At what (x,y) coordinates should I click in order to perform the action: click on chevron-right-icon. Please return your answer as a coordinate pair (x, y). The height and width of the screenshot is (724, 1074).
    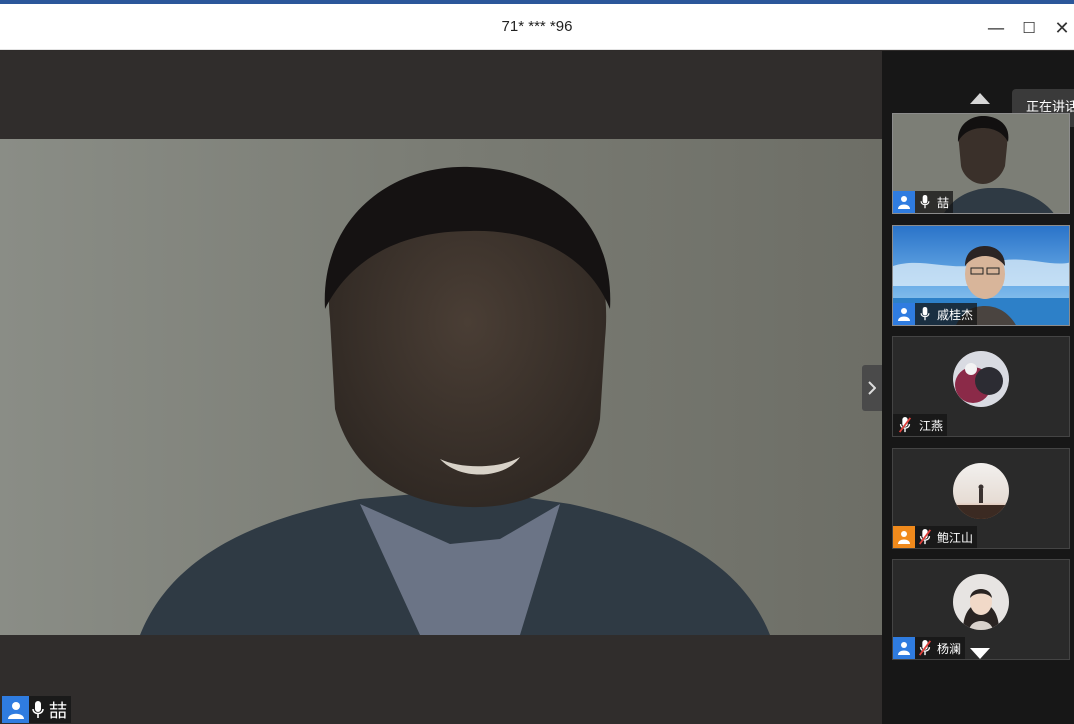
    Looking at the image, I should click on (872, 388).